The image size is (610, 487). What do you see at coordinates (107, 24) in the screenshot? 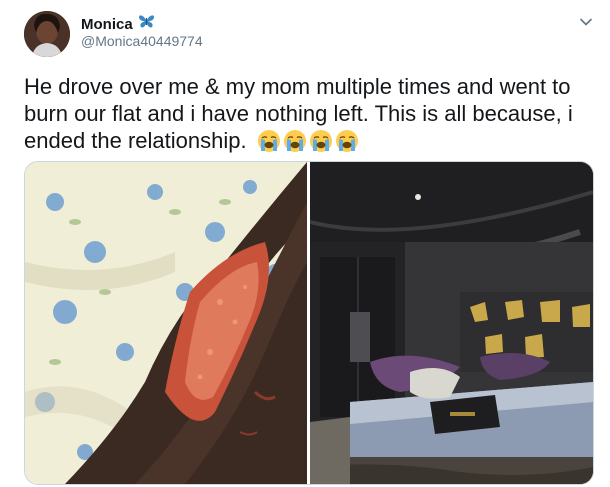
I see `author-display-name: Monica` at bounding box center [107, 24].